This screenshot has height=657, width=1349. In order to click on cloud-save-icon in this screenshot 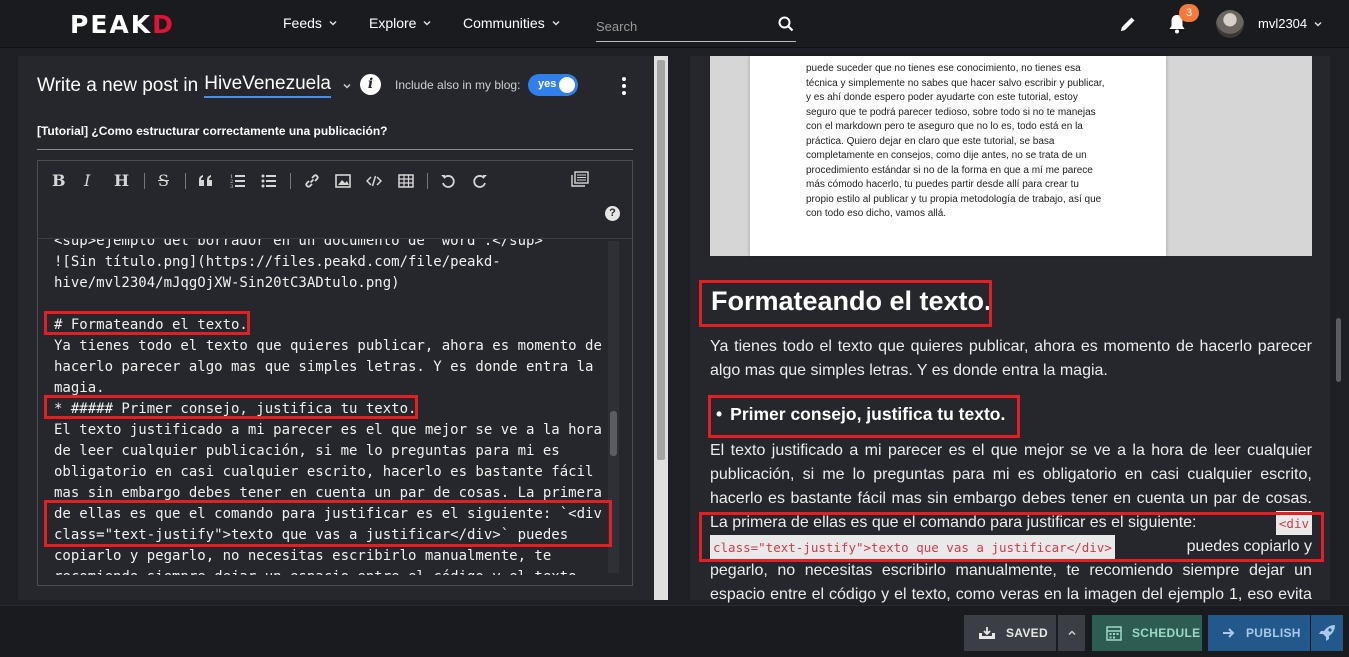, I will do `click(987, 633)`.